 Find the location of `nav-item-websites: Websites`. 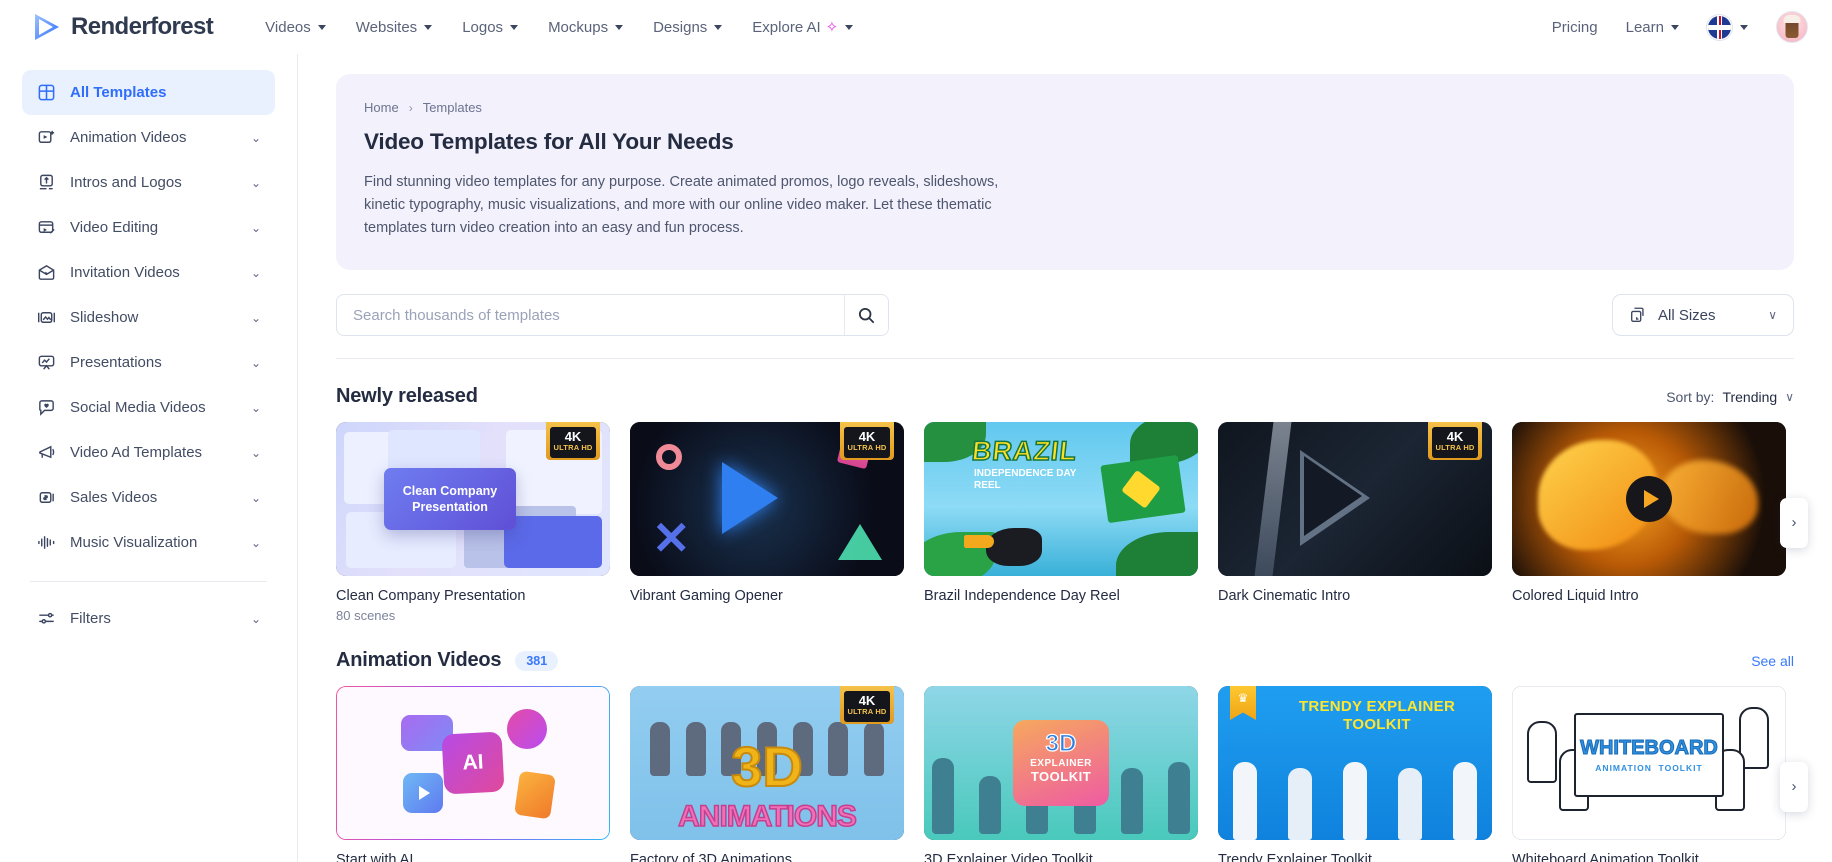

nav-item-websites: Websites is located at coordinates (394, 27).